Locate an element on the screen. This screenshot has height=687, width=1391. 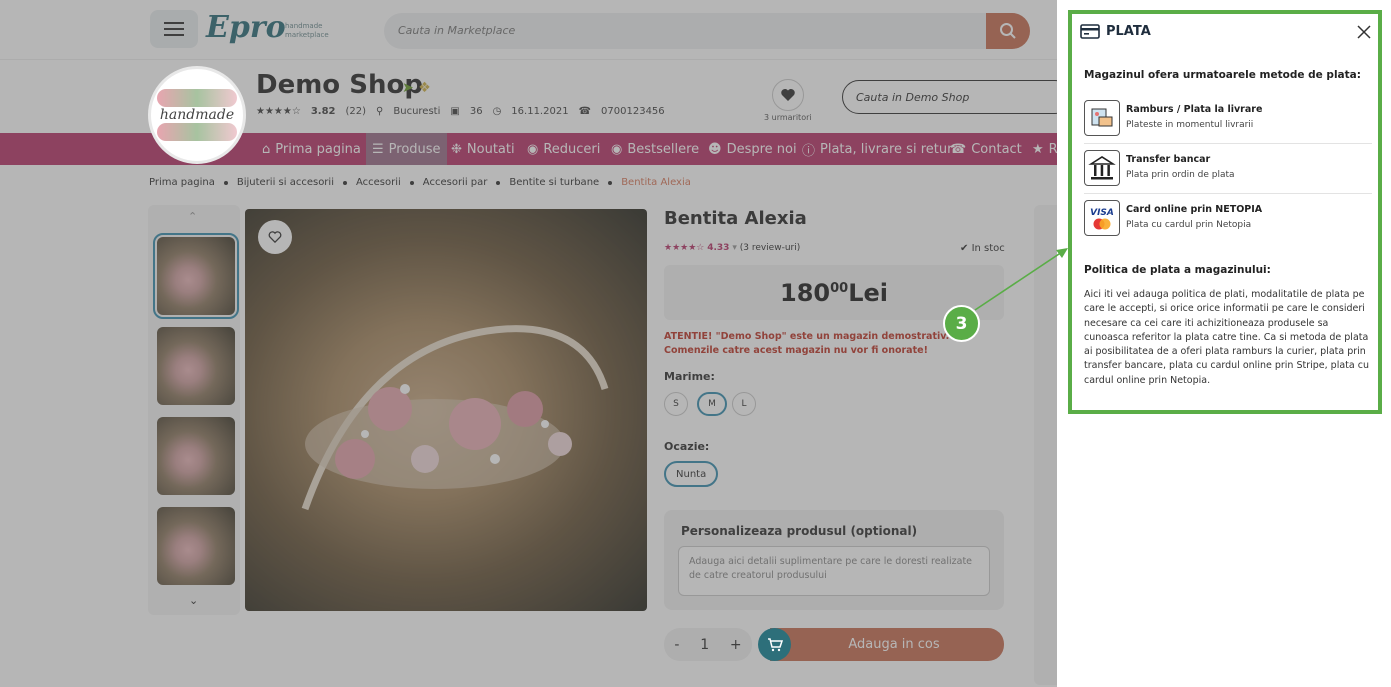
method-name: Transfer bancar is located at coordinates (1168, 159).